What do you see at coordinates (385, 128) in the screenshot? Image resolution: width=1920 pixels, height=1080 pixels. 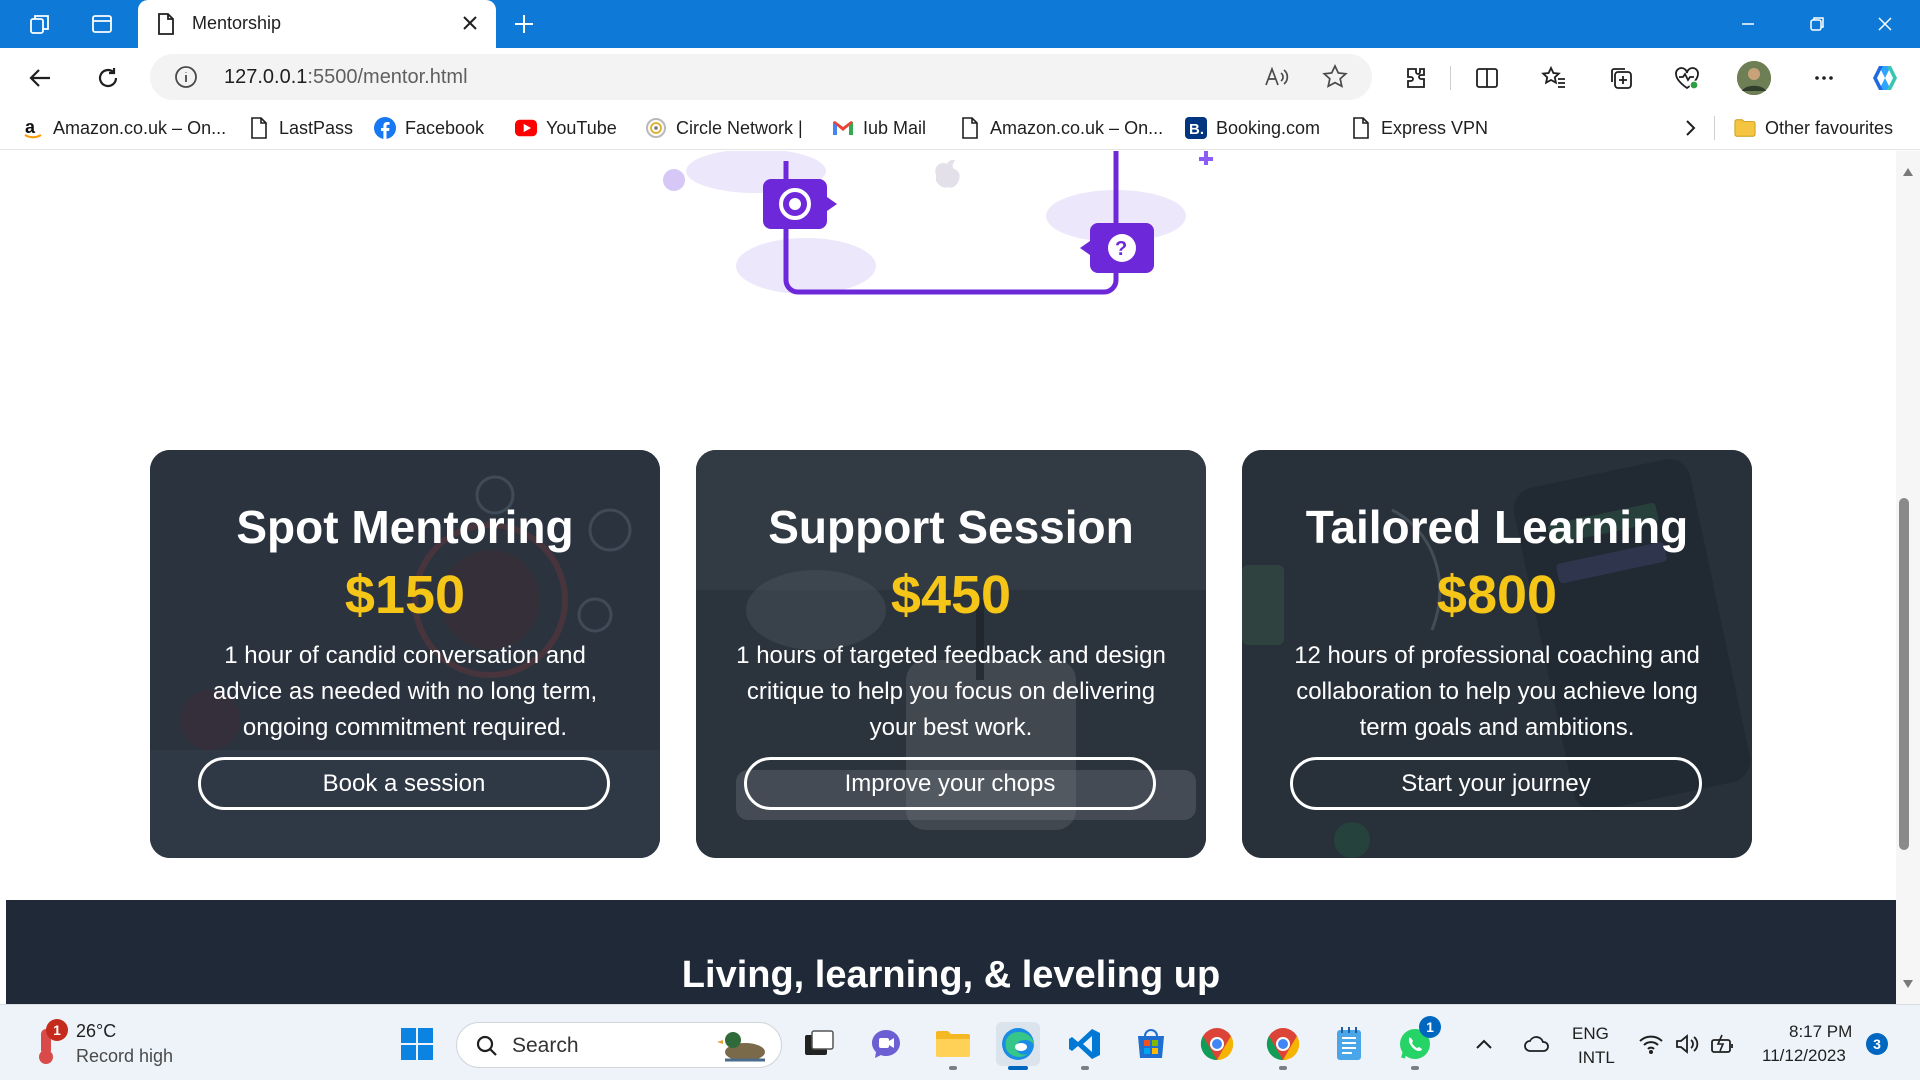 I see `facebook-icon` at bounding box center [385, 128].